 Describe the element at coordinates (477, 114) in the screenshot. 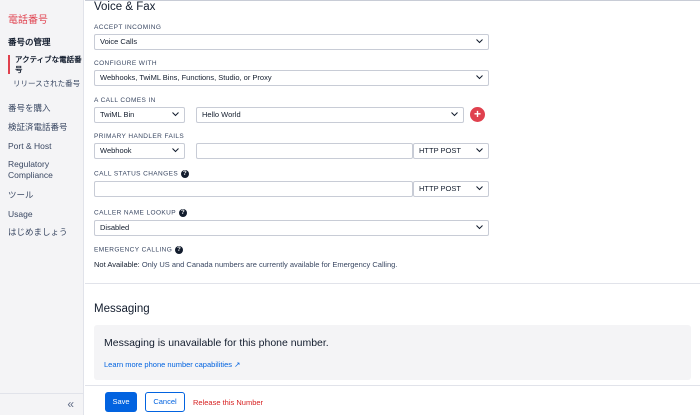

I see `add-twiml-bin-button: +` at that location.